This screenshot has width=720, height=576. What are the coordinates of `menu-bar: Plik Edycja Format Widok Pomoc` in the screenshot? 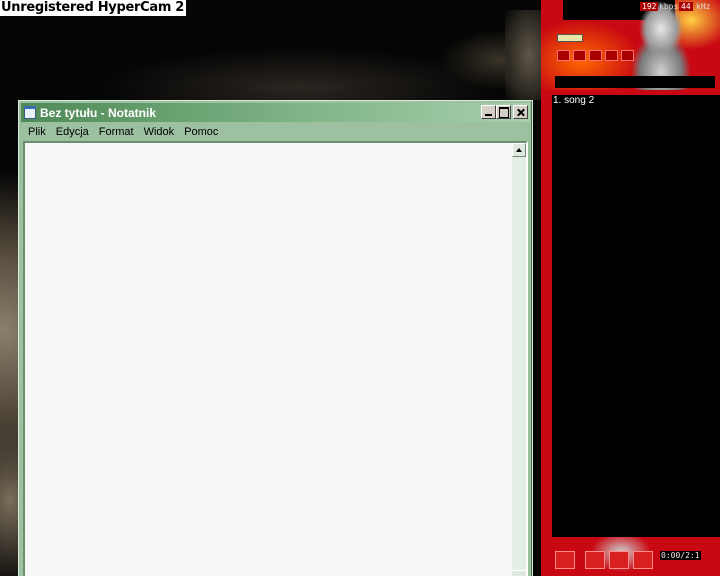 It's located at (275, 132).